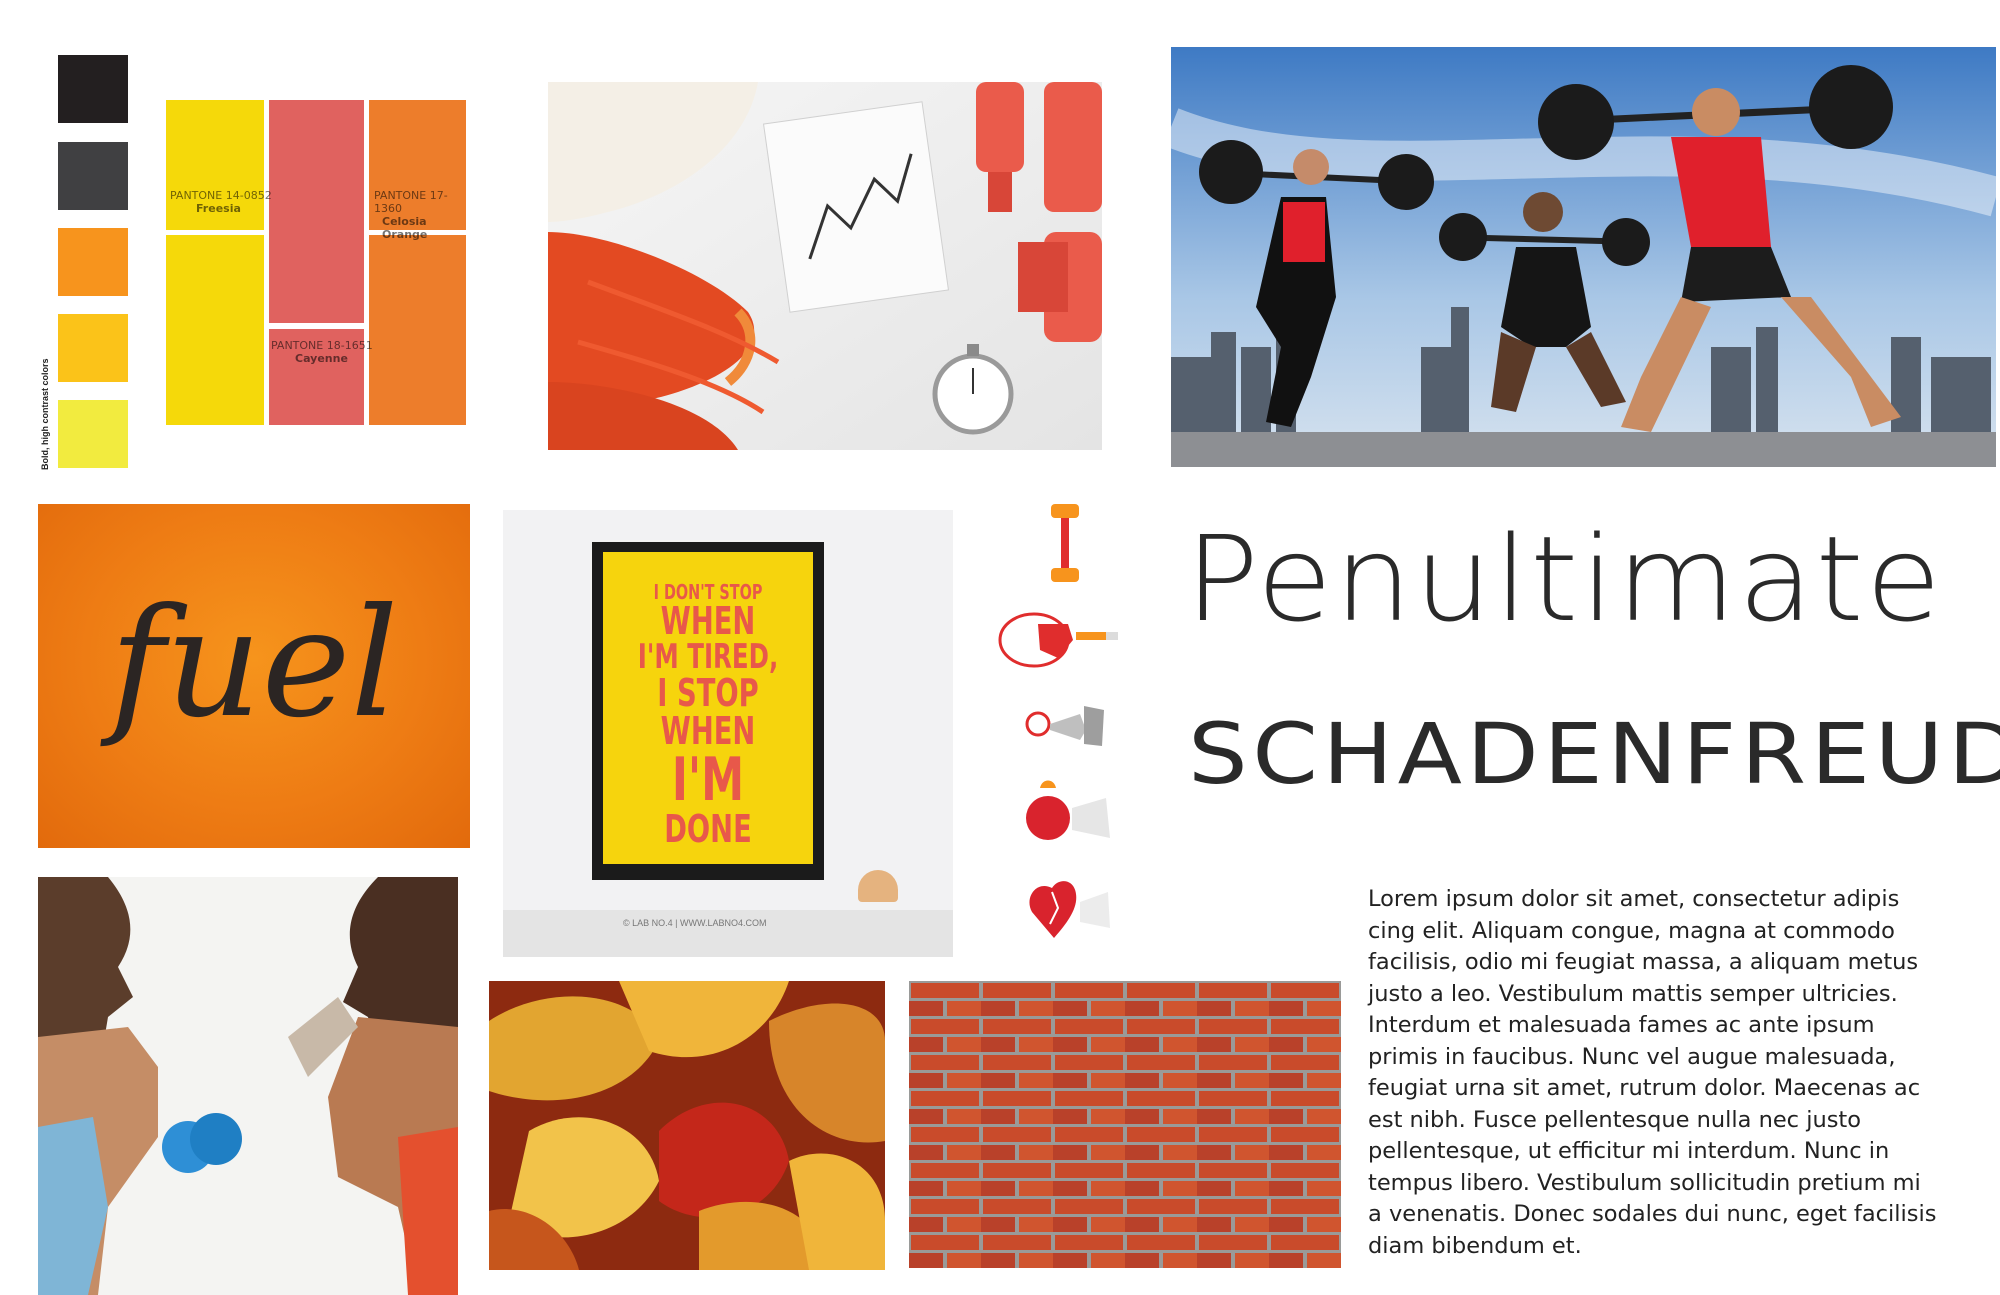 This screenshot has width=2000, height=1295. Describe the element at coordinates (1068, 810) in the screenshot. I see `apple-icon` at that location.